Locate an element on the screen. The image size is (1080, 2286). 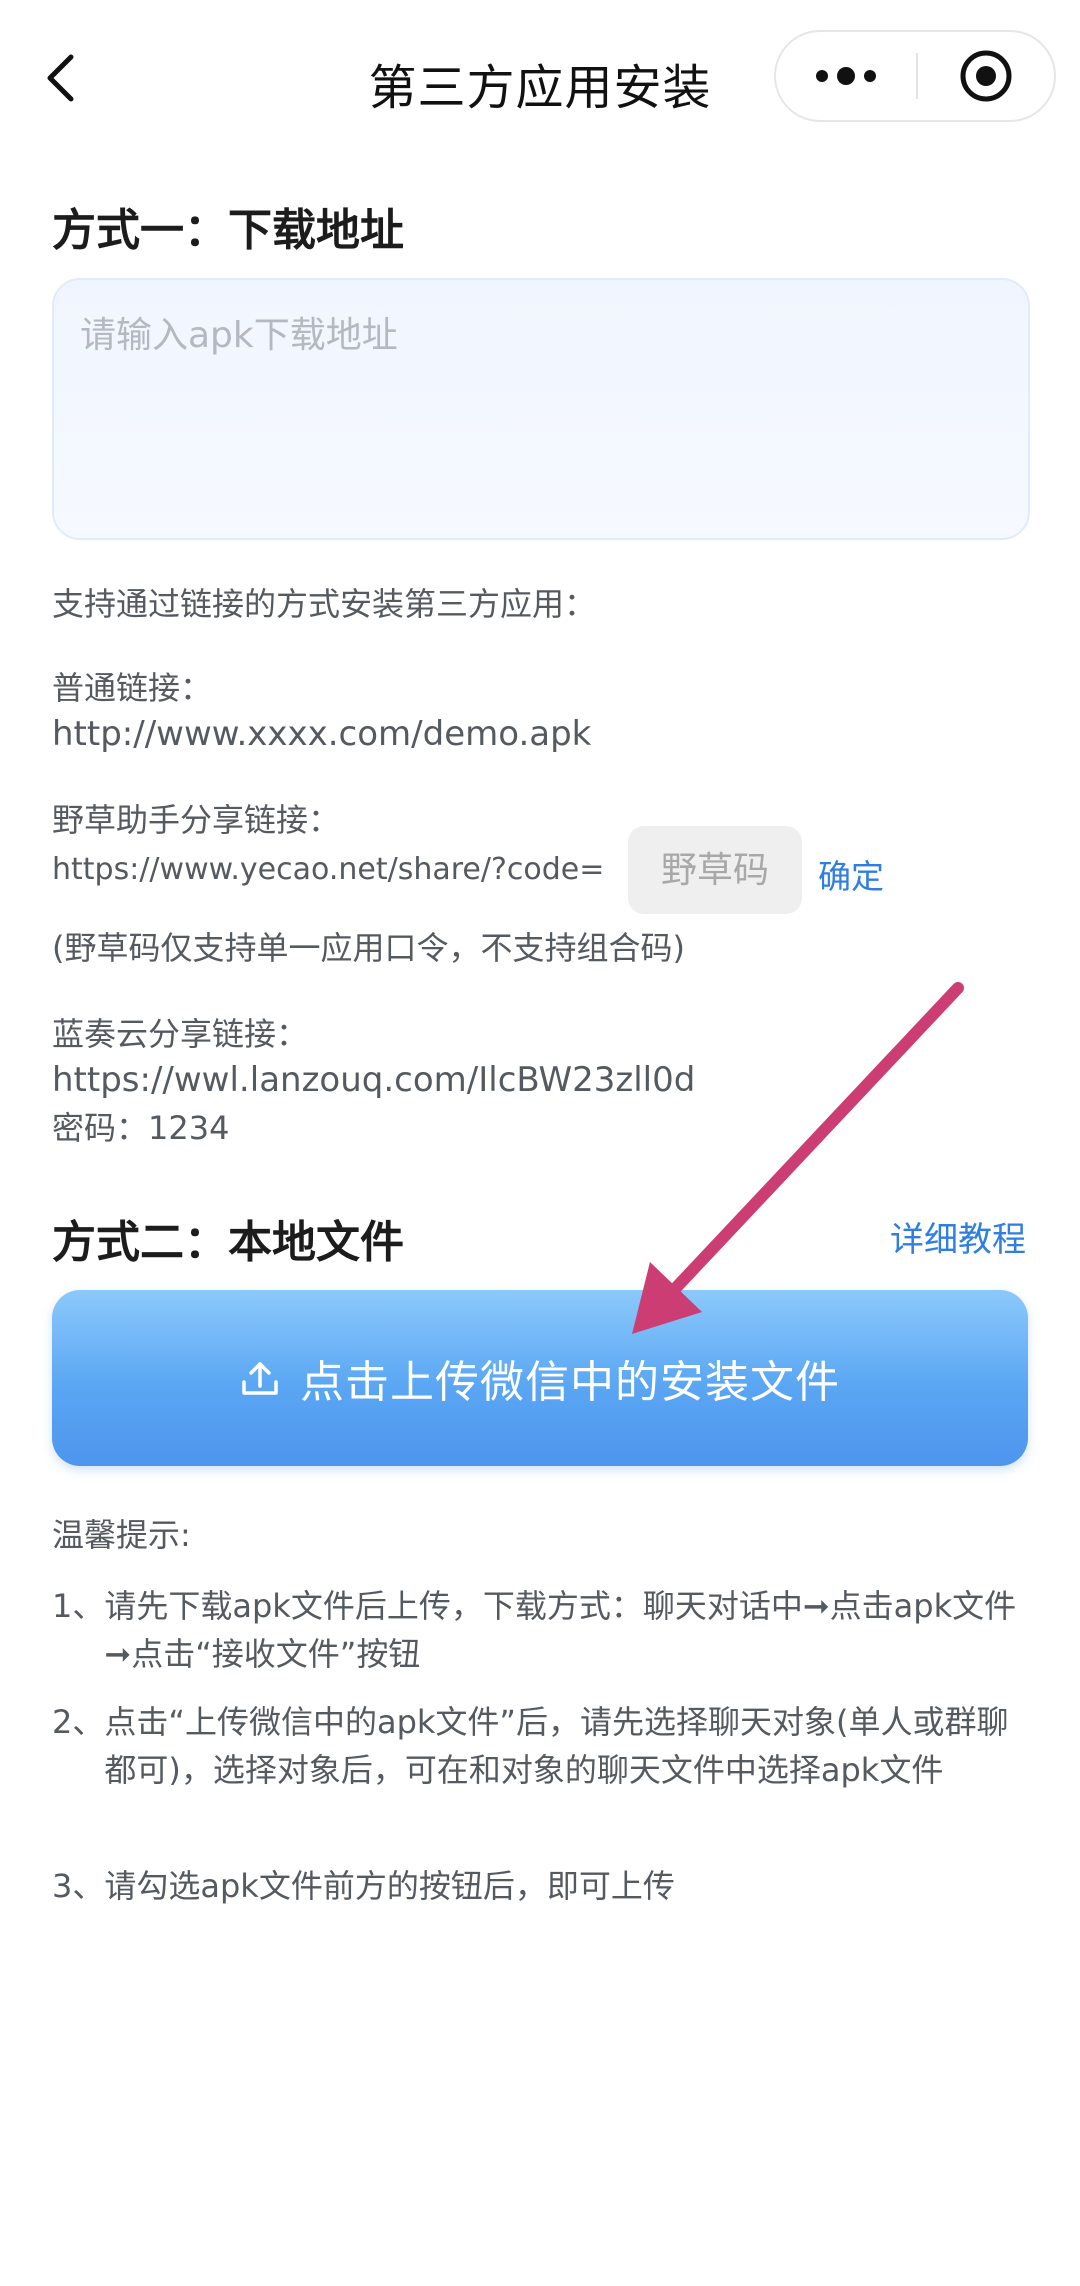
tutorial-link: 详细教程 is located at coordinates (958, 1236).